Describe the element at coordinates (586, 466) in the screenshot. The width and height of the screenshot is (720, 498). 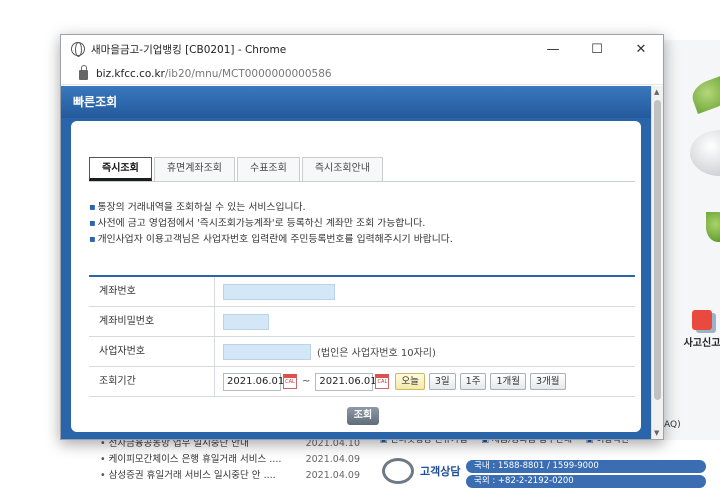
I see `phone-domestic: 국내 : 1588-8801 / 1599-9000` at that location.